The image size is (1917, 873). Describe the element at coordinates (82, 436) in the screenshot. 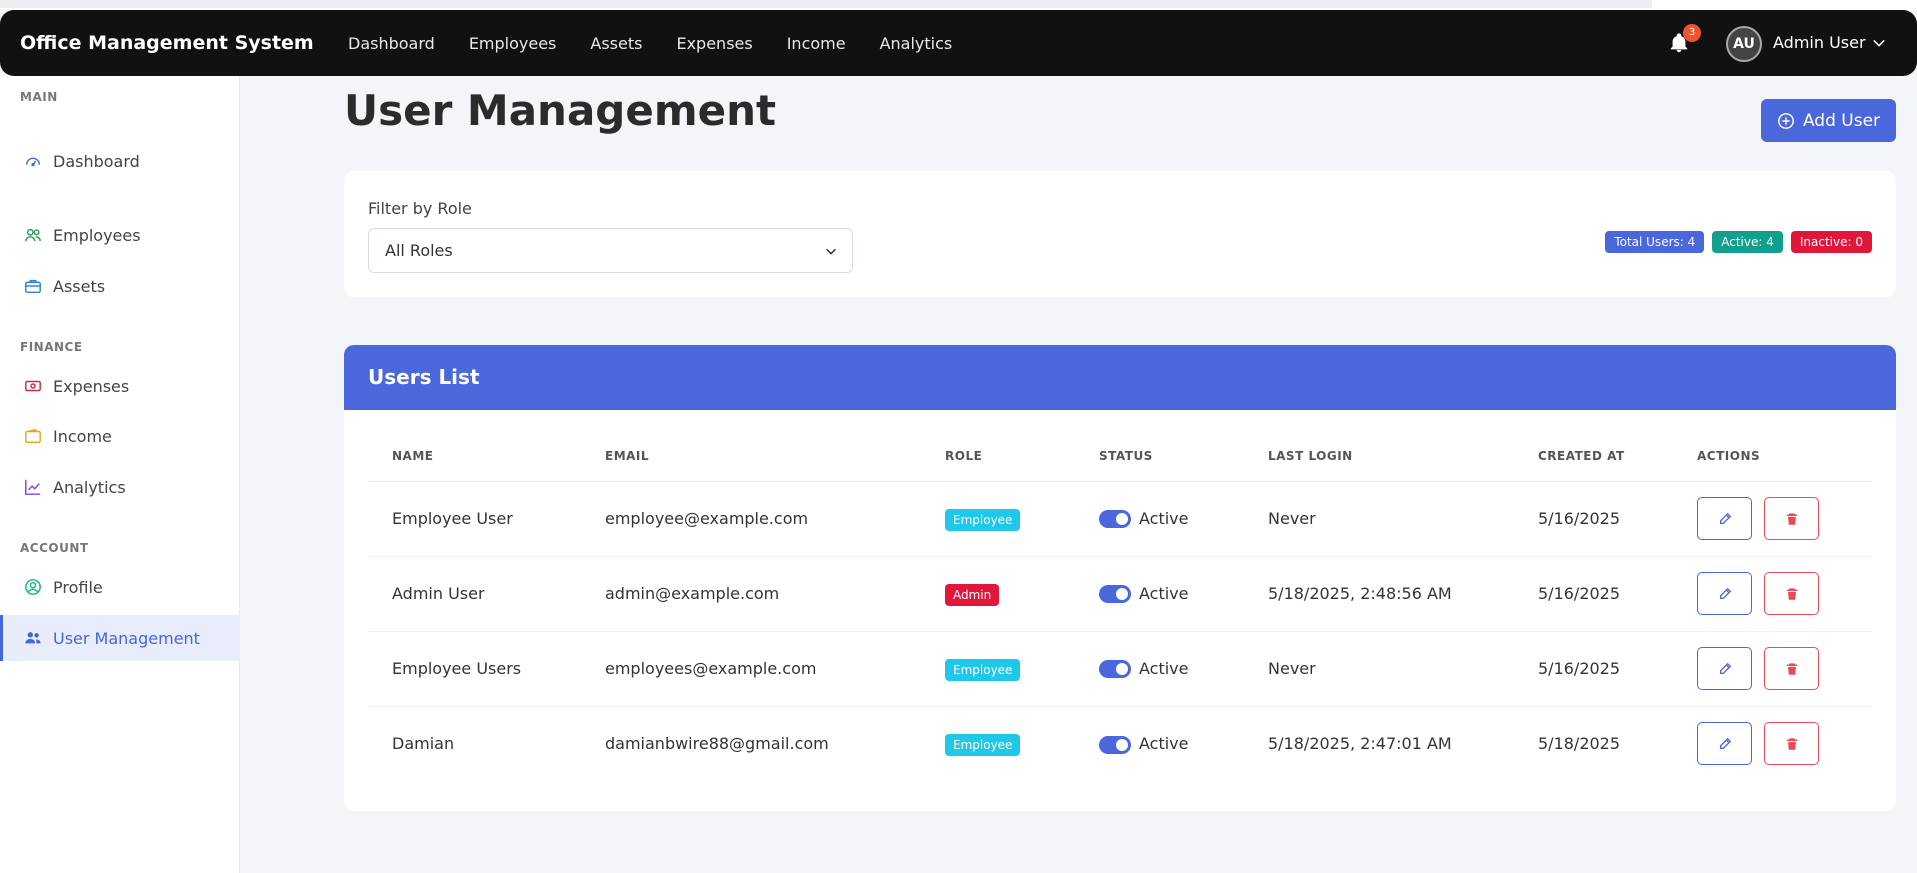

I see `sidebar-item-label: Income` at that location.